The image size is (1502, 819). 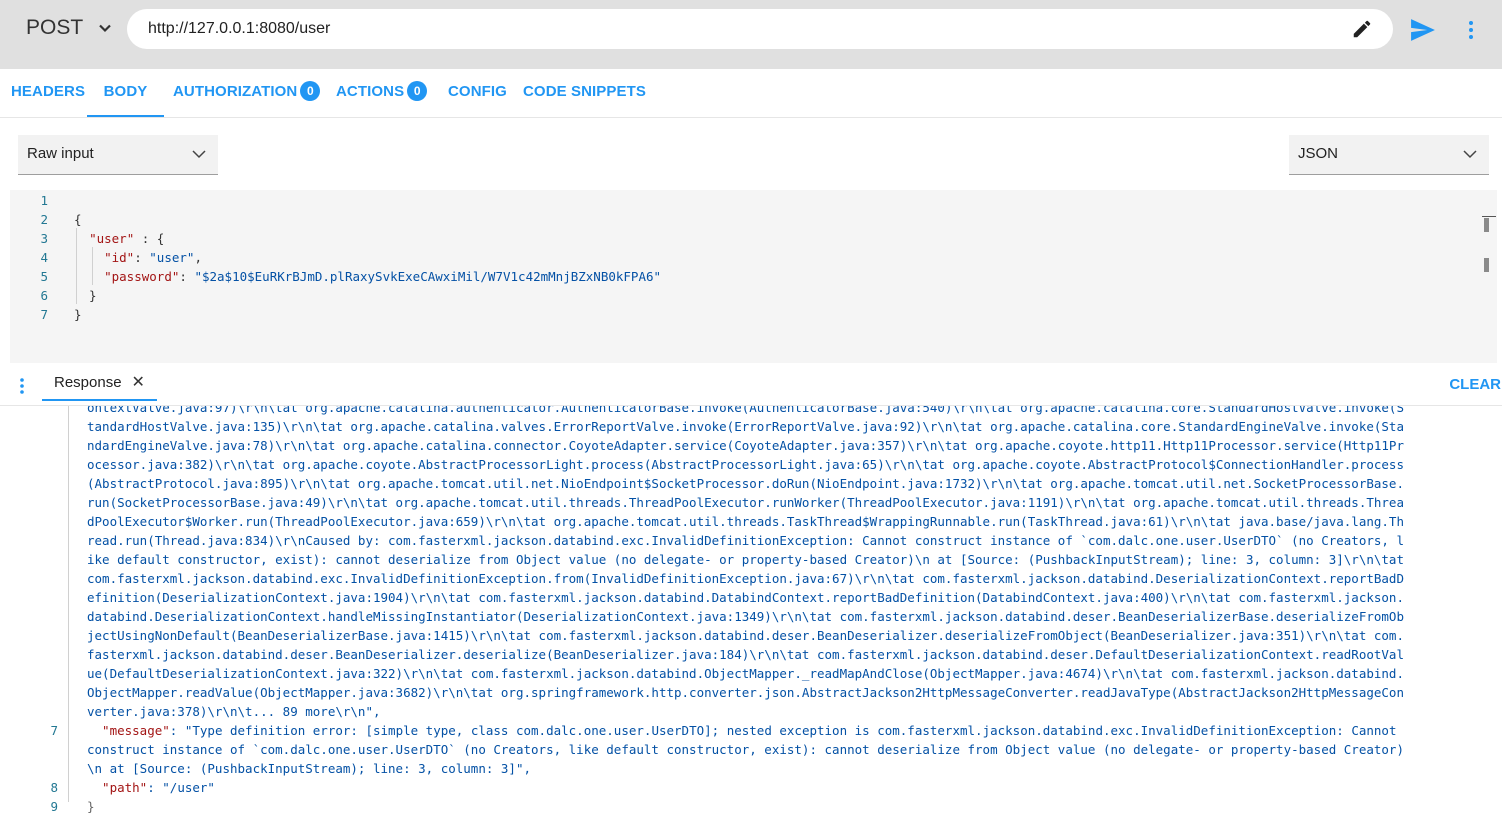 I want to click on json-key: "id", so click(x=119, y=257).